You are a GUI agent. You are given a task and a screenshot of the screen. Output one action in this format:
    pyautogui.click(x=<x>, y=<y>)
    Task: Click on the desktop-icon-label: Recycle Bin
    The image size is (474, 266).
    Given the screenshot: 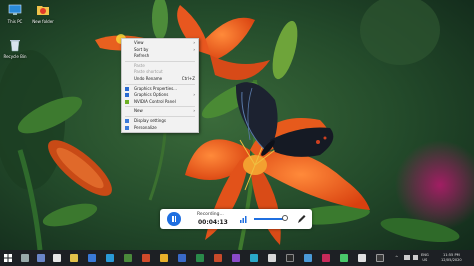 What is the action you would take?
    pyautogui.click(x=15, y=56)
    